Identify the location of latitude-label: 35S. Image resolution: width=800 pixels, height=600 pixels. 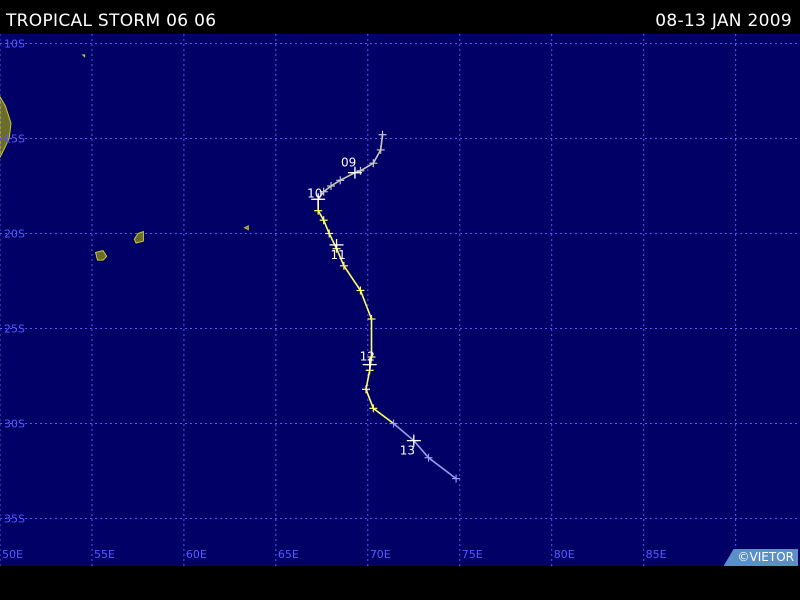
(14, 519).